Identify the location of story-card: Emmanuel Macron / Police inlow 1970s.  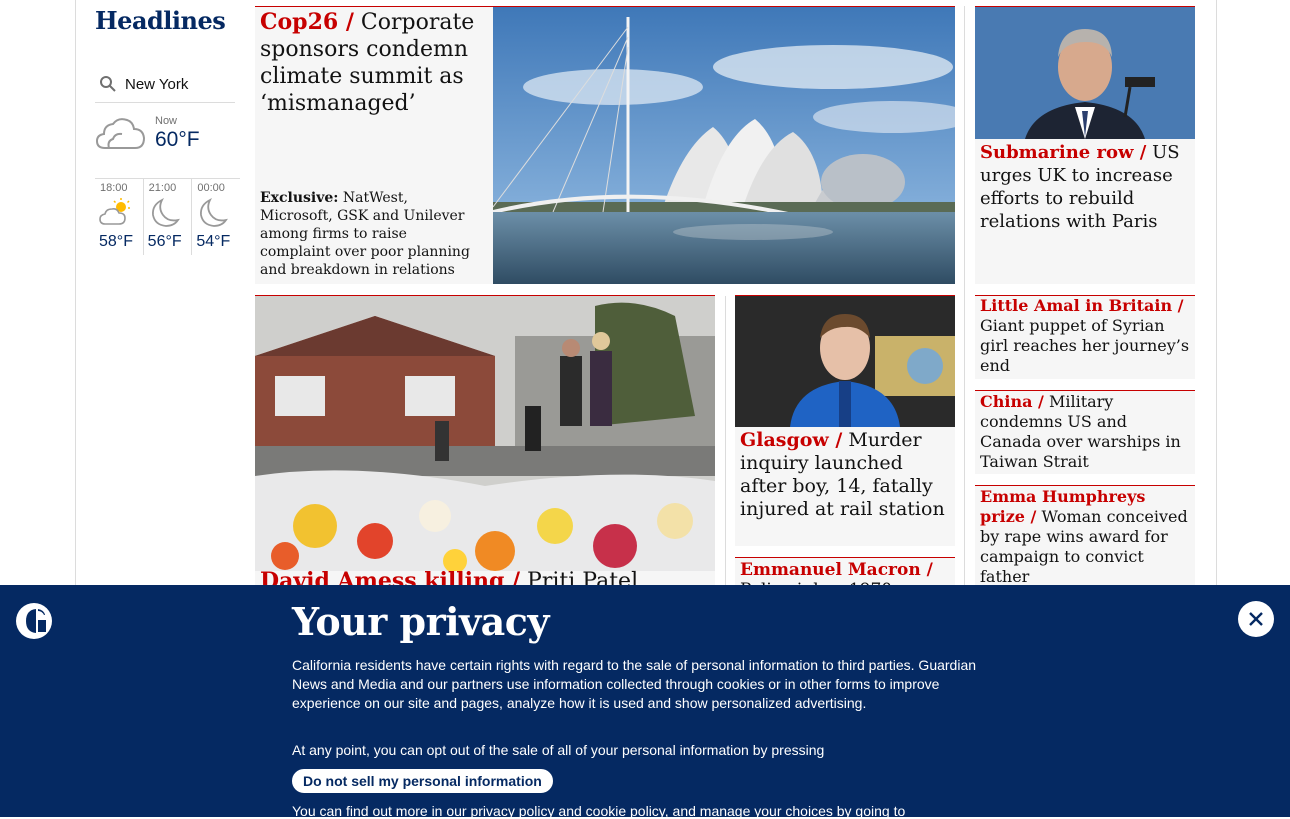
(845, 572).